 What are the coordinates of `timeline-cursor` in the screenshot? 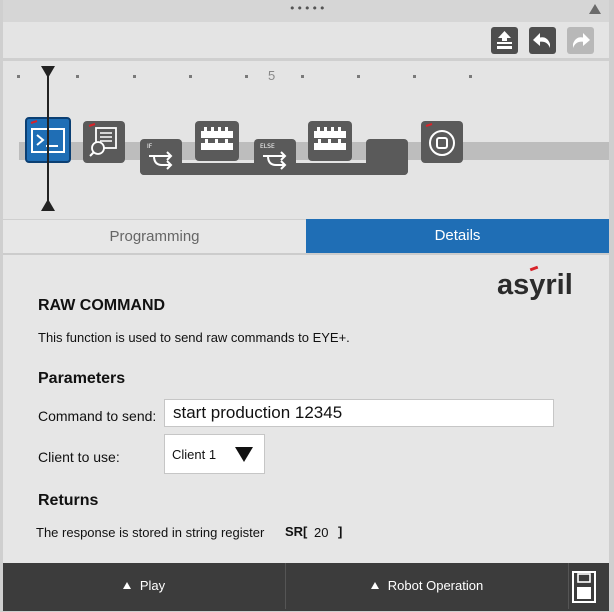 It's located at (48, 140).